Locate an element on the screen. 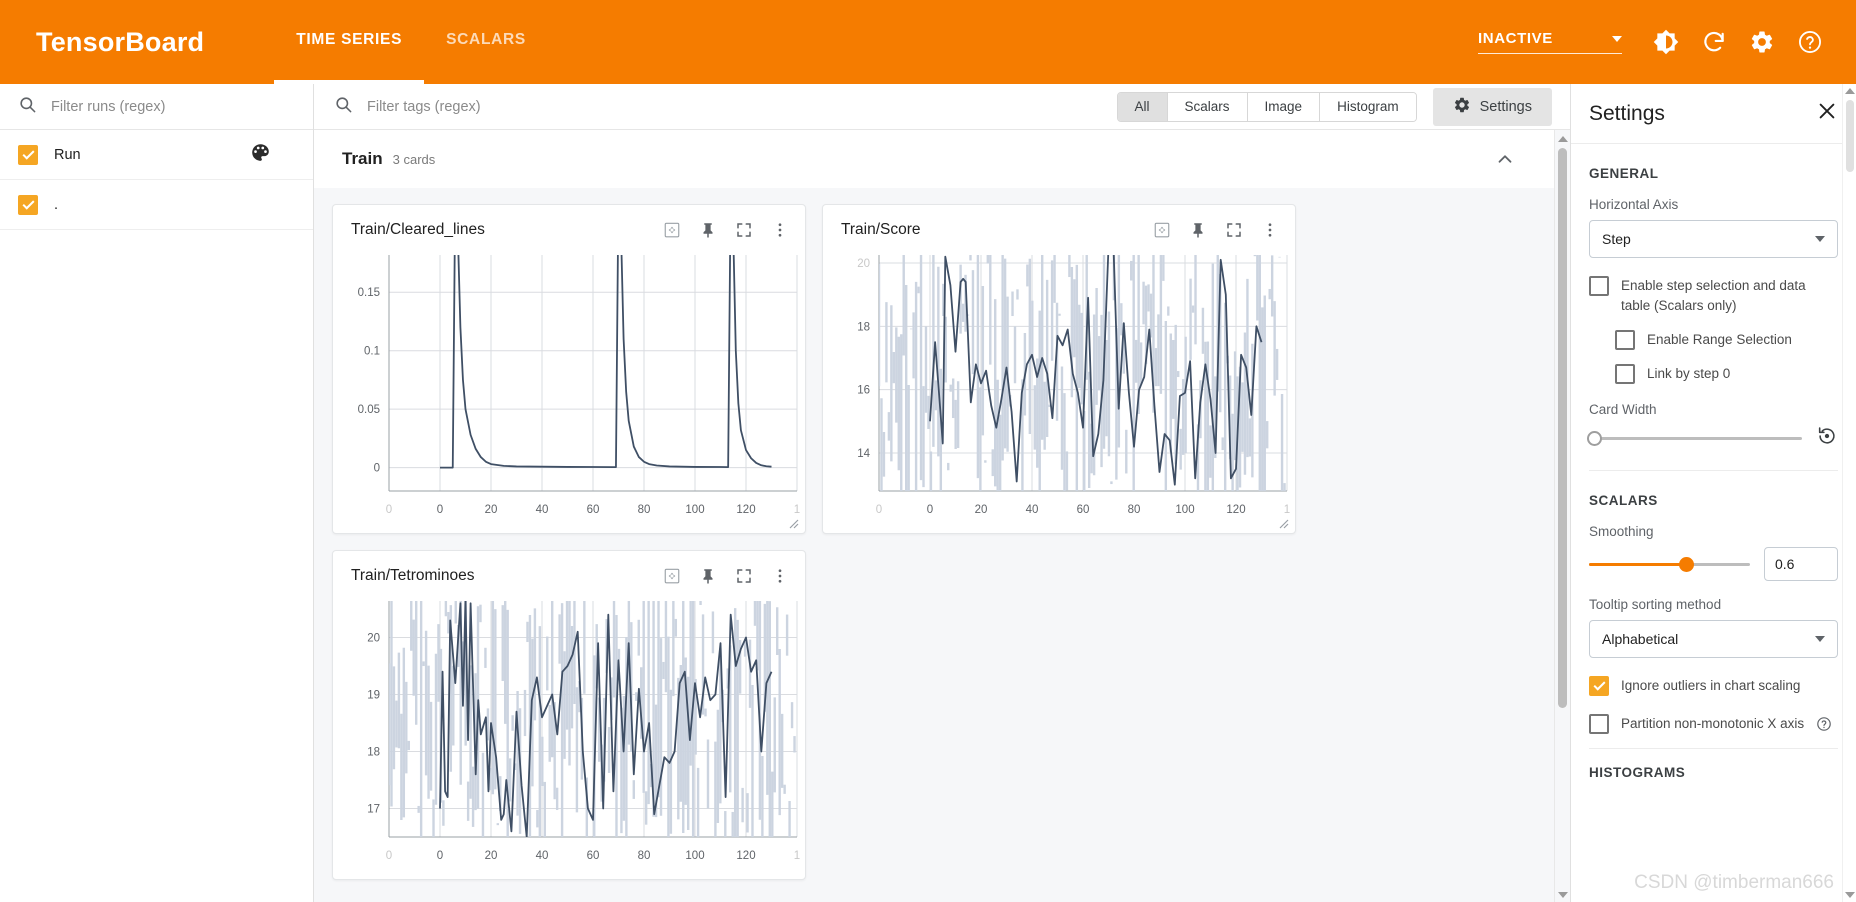  partition-x-axis-row: Partition non-monotonic X axis is located at coordinates (1713, 724).